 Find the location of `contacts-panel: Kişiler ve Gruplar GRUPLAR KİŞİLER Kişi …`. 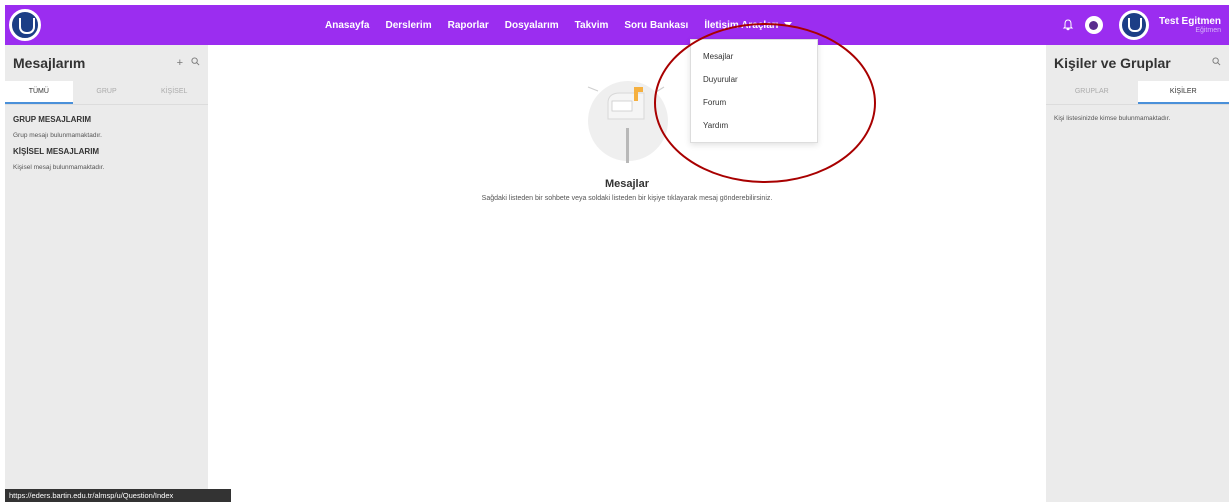

contacts-panel: Kişiler ve Gruplar GRUPLAR KİŞİLER Kişi … is located at coordinates (1137, 273).